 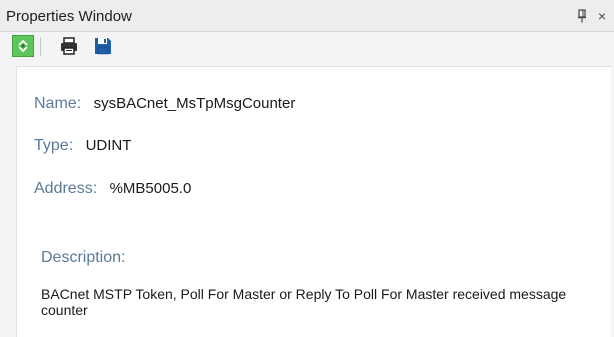 What do you see at coordinates (69, 16) in the screenshot?
I see `window-title: Properties Window` at bounding box center [69, 16].